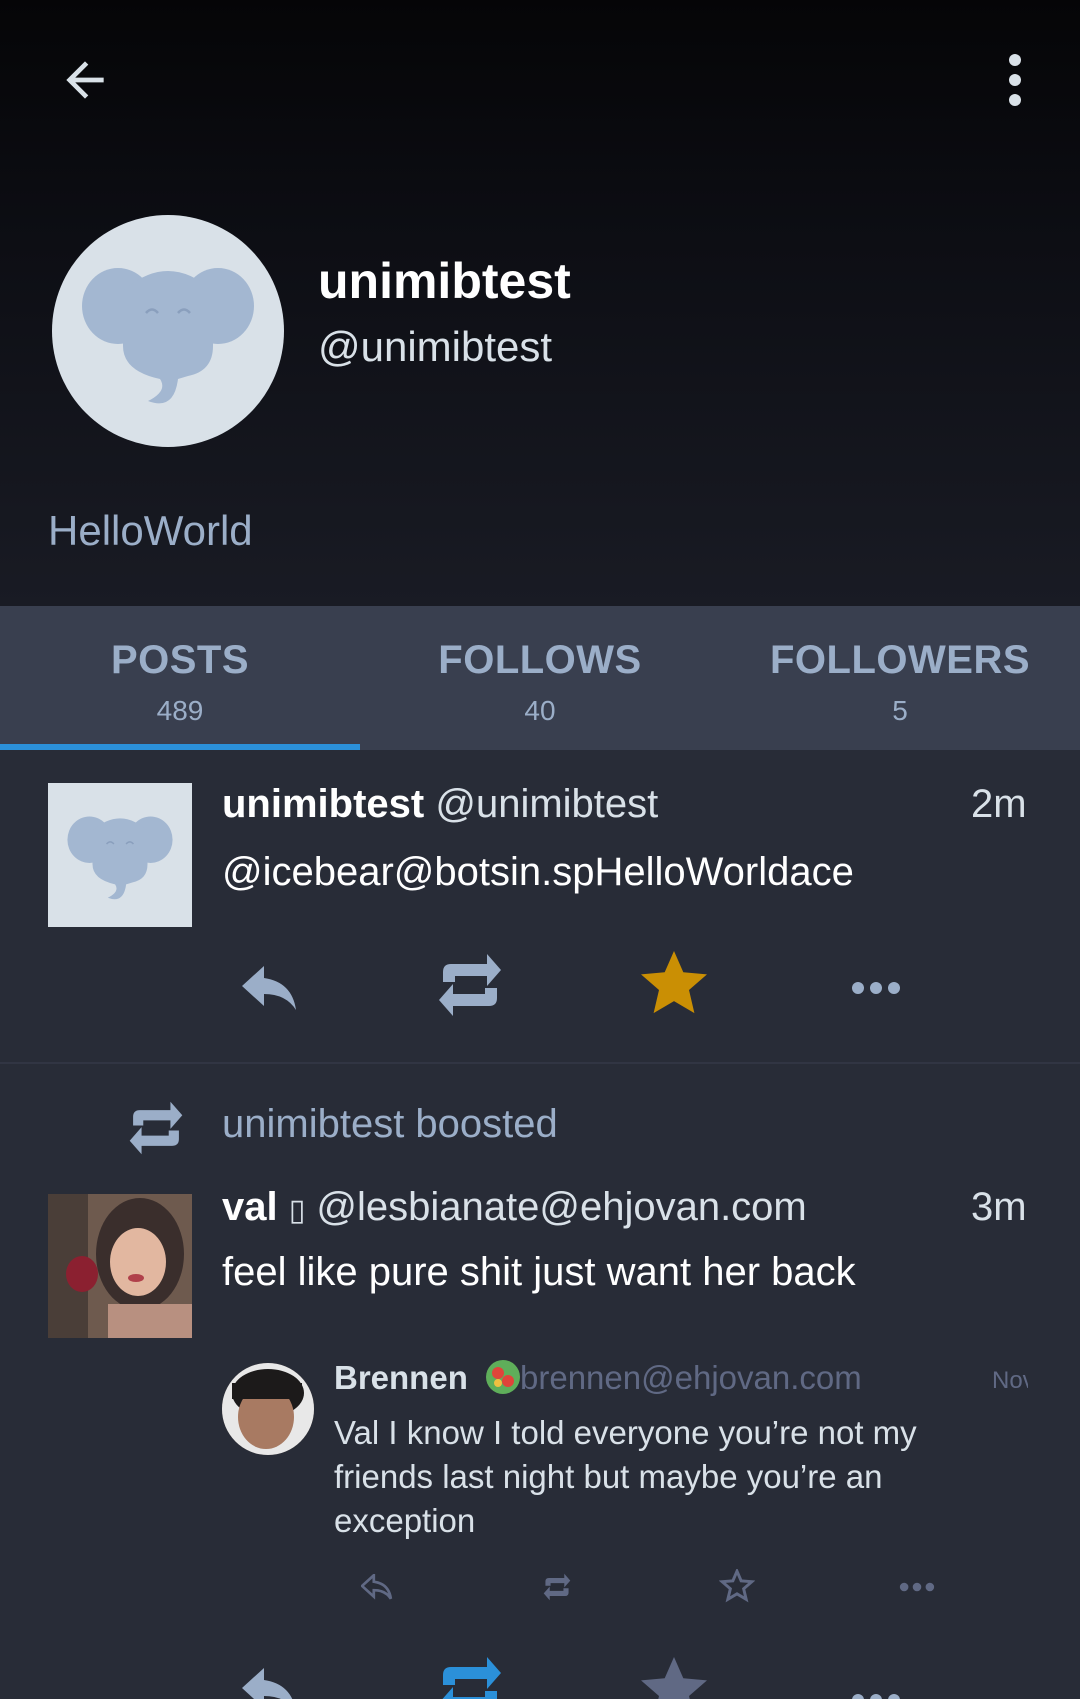 The image size is (1080, 1699). What do you see at coordinates (444, 281) in the screenshot?
I see `profile-display-name: unimibtest` at bounding box center [444, 281].